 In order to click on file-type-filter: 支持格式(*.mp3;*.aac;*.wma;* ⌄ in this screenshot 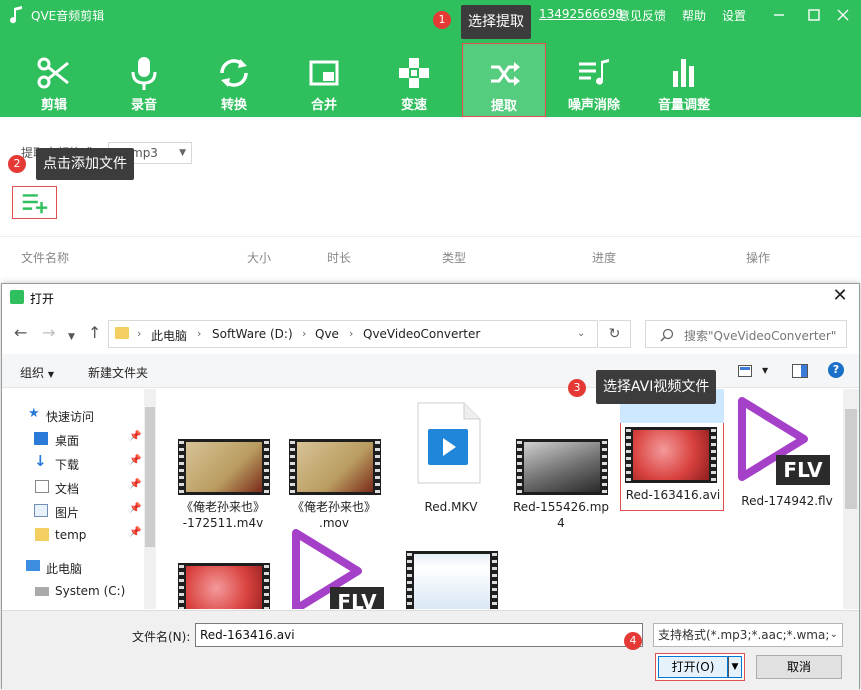, I will do `click(748, 635)`.